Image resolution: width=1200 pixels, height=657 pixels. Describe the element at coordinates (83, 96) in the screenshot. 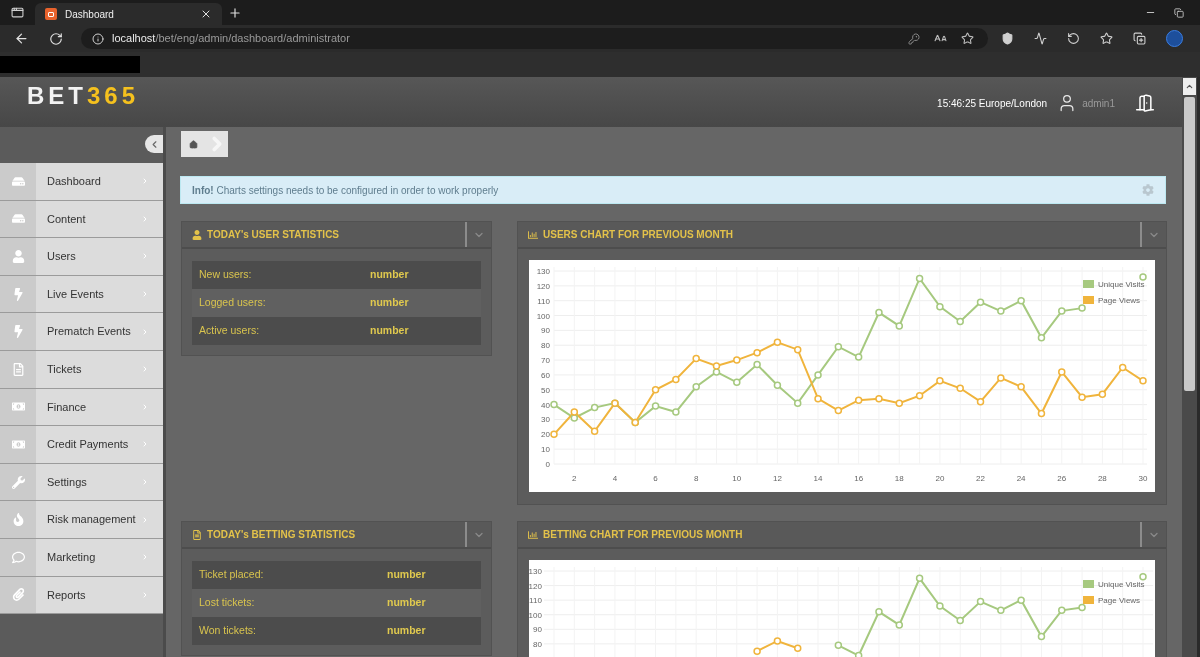

I see `logo: BET365` at that location.